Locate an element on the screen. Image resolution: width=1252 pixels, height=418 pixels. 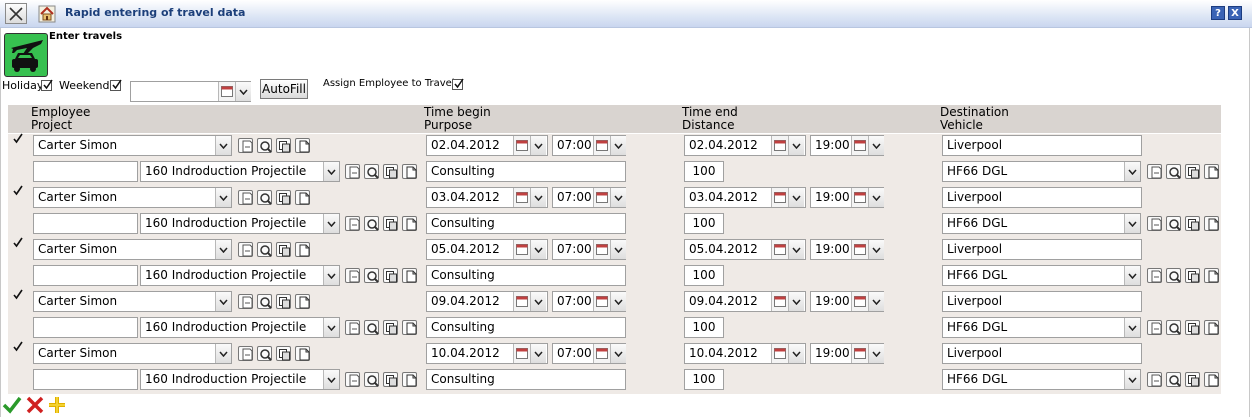
close-window-button: X is located at coordinates (1235, 13).